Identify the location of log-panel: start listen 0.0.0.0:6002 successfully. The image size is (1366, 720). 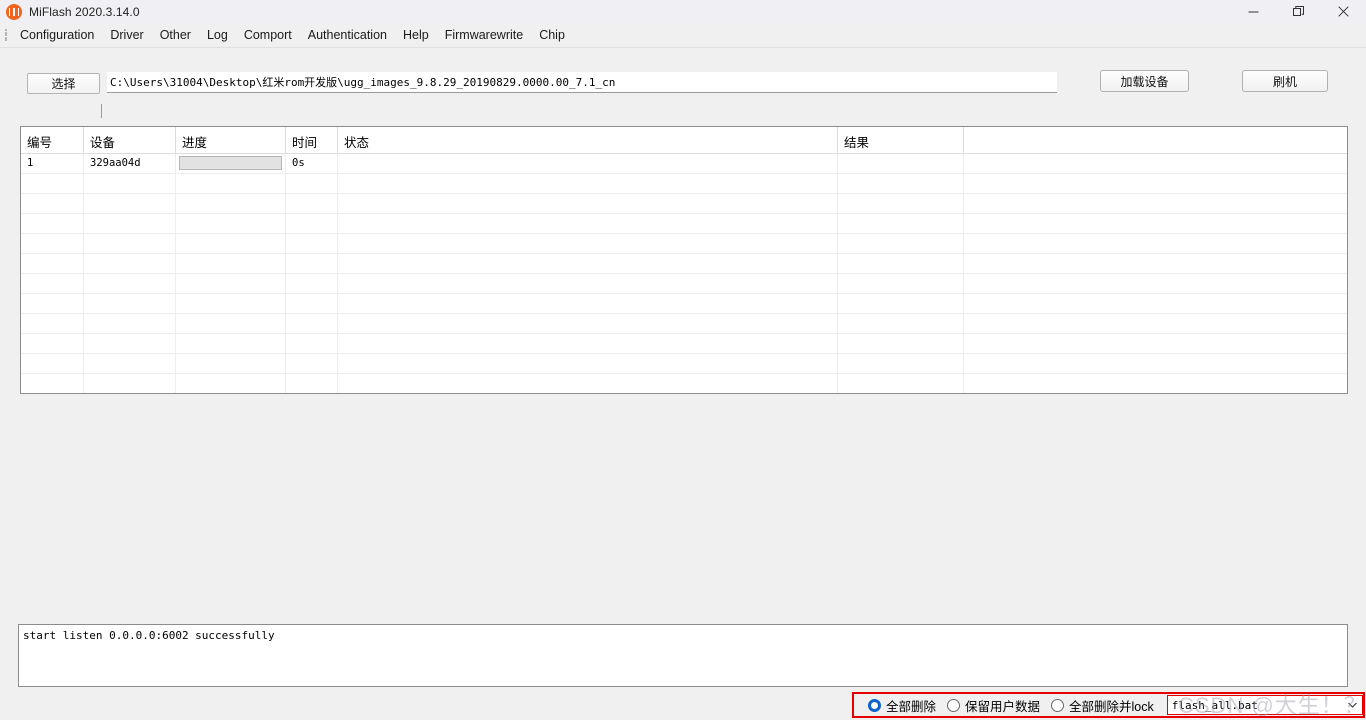
(683, 655).